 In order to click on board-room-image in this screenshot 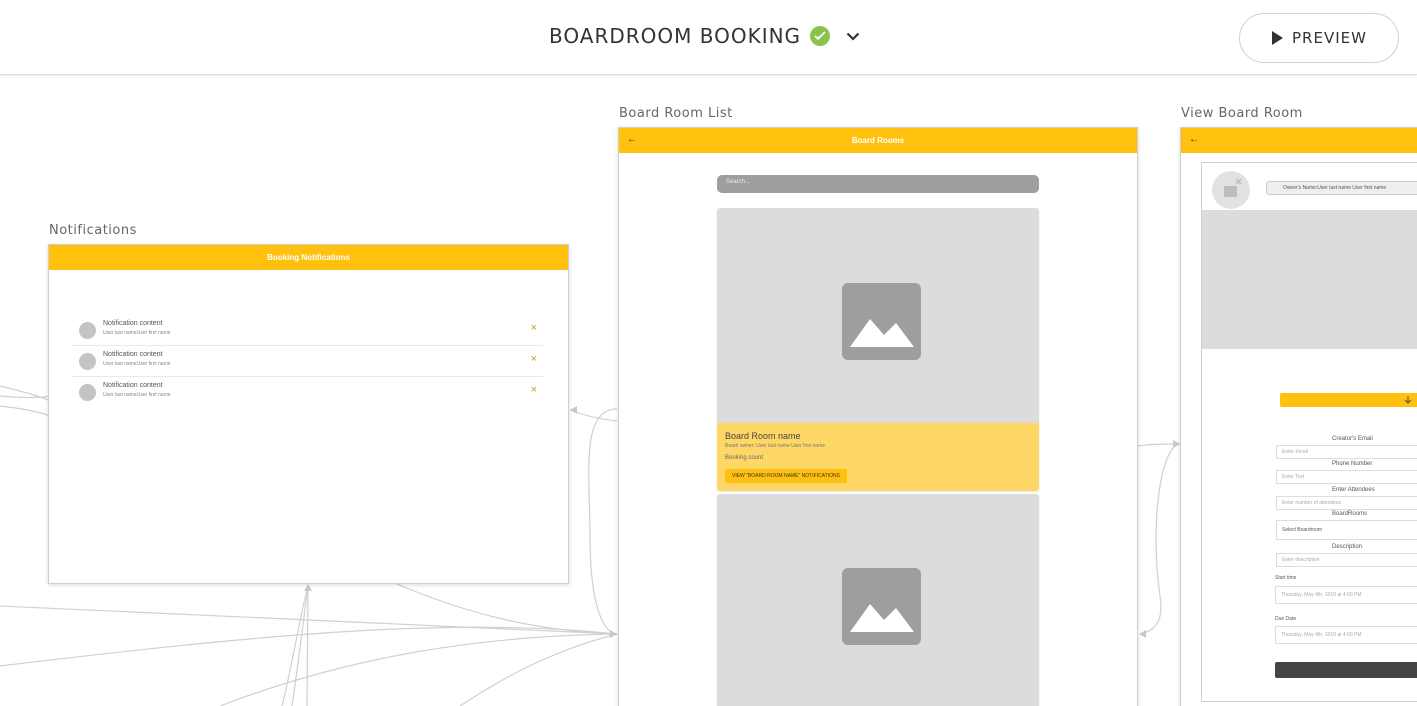, I will do `click(1309, 279)`.